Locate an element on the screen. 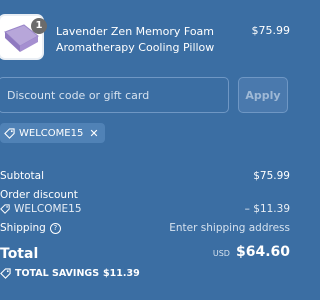  subtotal-value: $75.99 is located at coordinates (271, 176).